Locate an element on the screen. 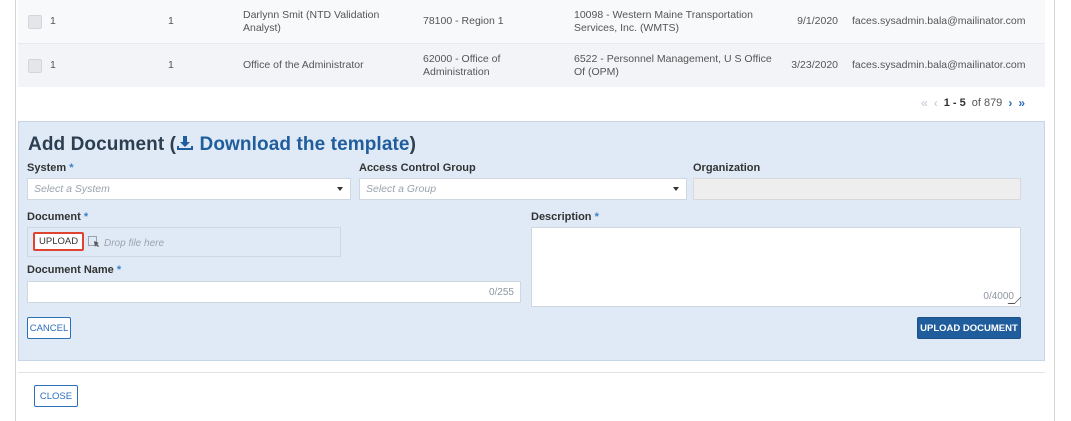 The width and height of the screenshot is (1071, 421). document-name-input: 0/255 is located at coordinates (274, 292).